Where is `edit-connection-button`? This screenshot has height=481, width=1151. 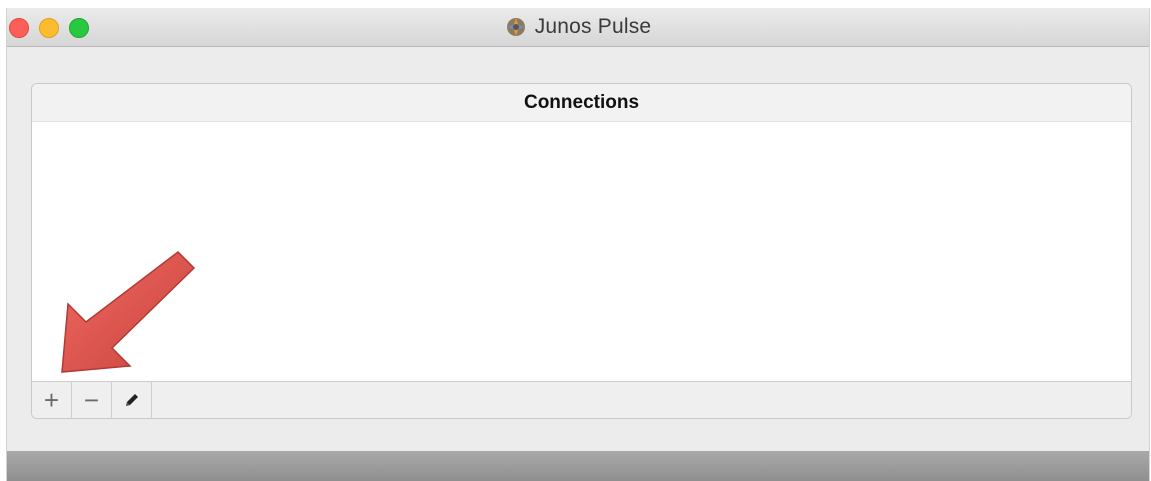 edit-connection-button is located at coordinates (132, 400).